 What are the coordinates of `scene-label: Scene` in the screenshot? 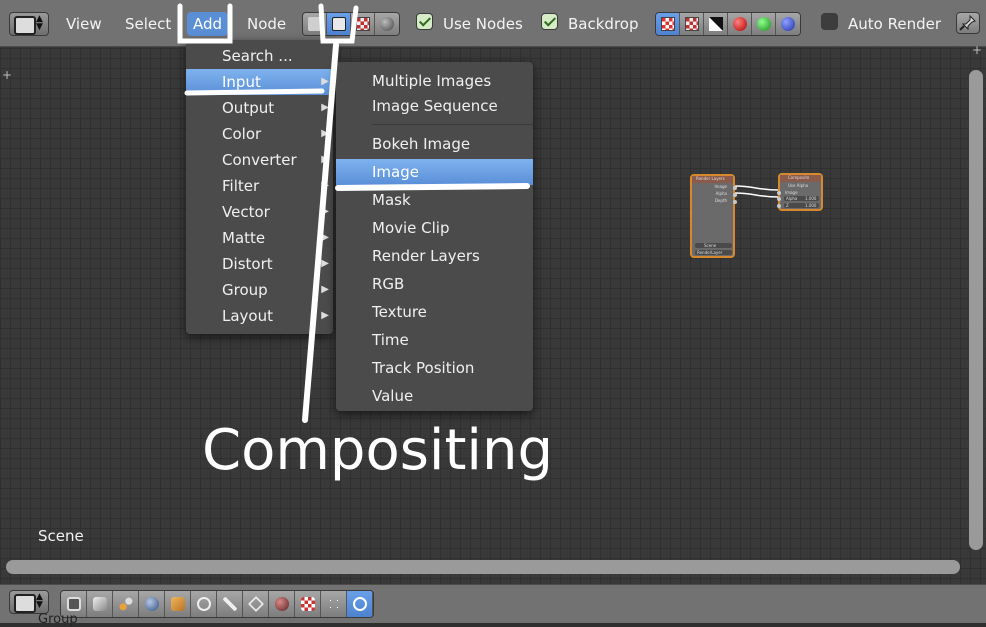 It's located at (61, 536).